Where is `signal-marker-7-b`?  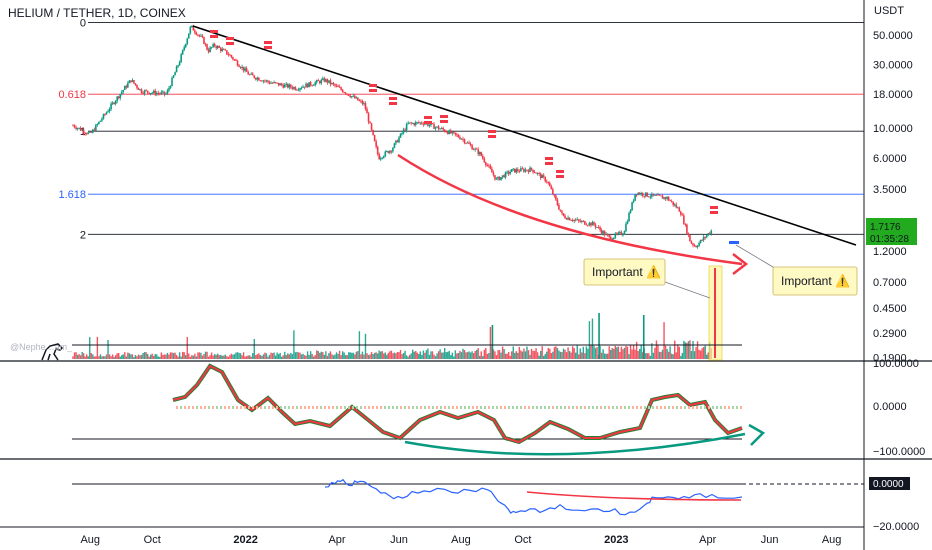
signal-marker-7-b is located at coordinates (492, 136).